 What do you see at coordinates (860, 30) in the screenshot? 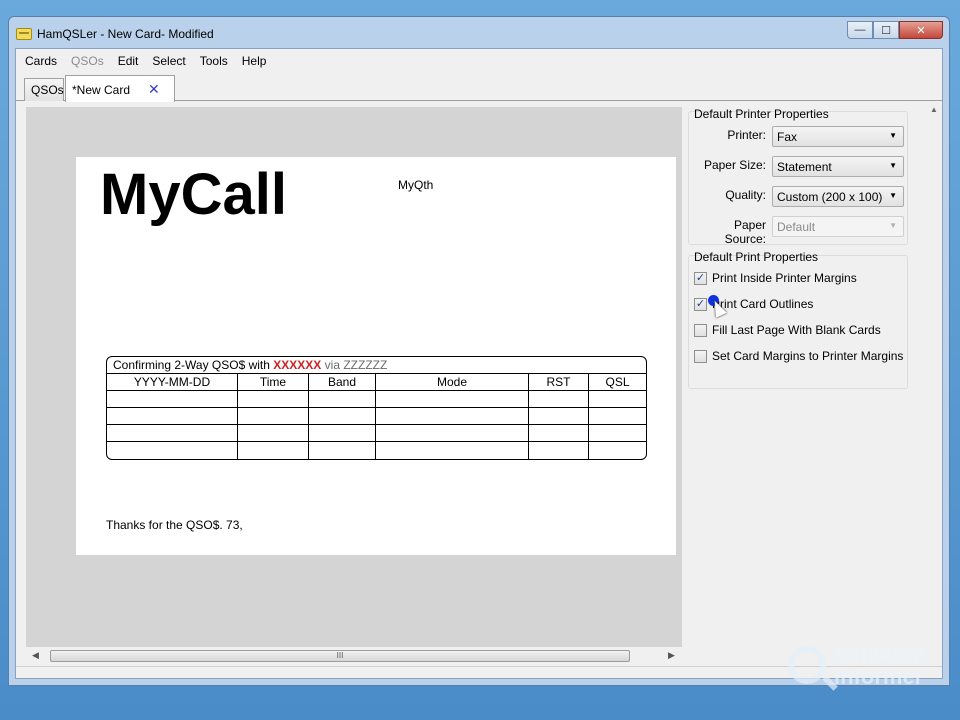
I see `minimize-button: —` at bounding box center [860, 30].